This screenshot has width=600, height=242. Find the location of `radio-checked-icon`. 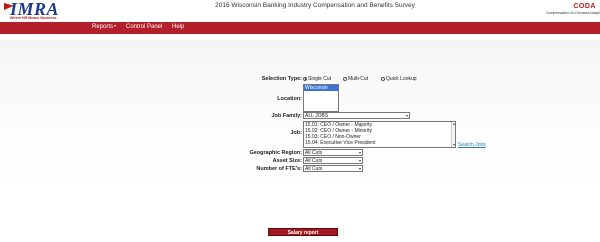

radio-checked-icon is located at coordinates (305, 78).